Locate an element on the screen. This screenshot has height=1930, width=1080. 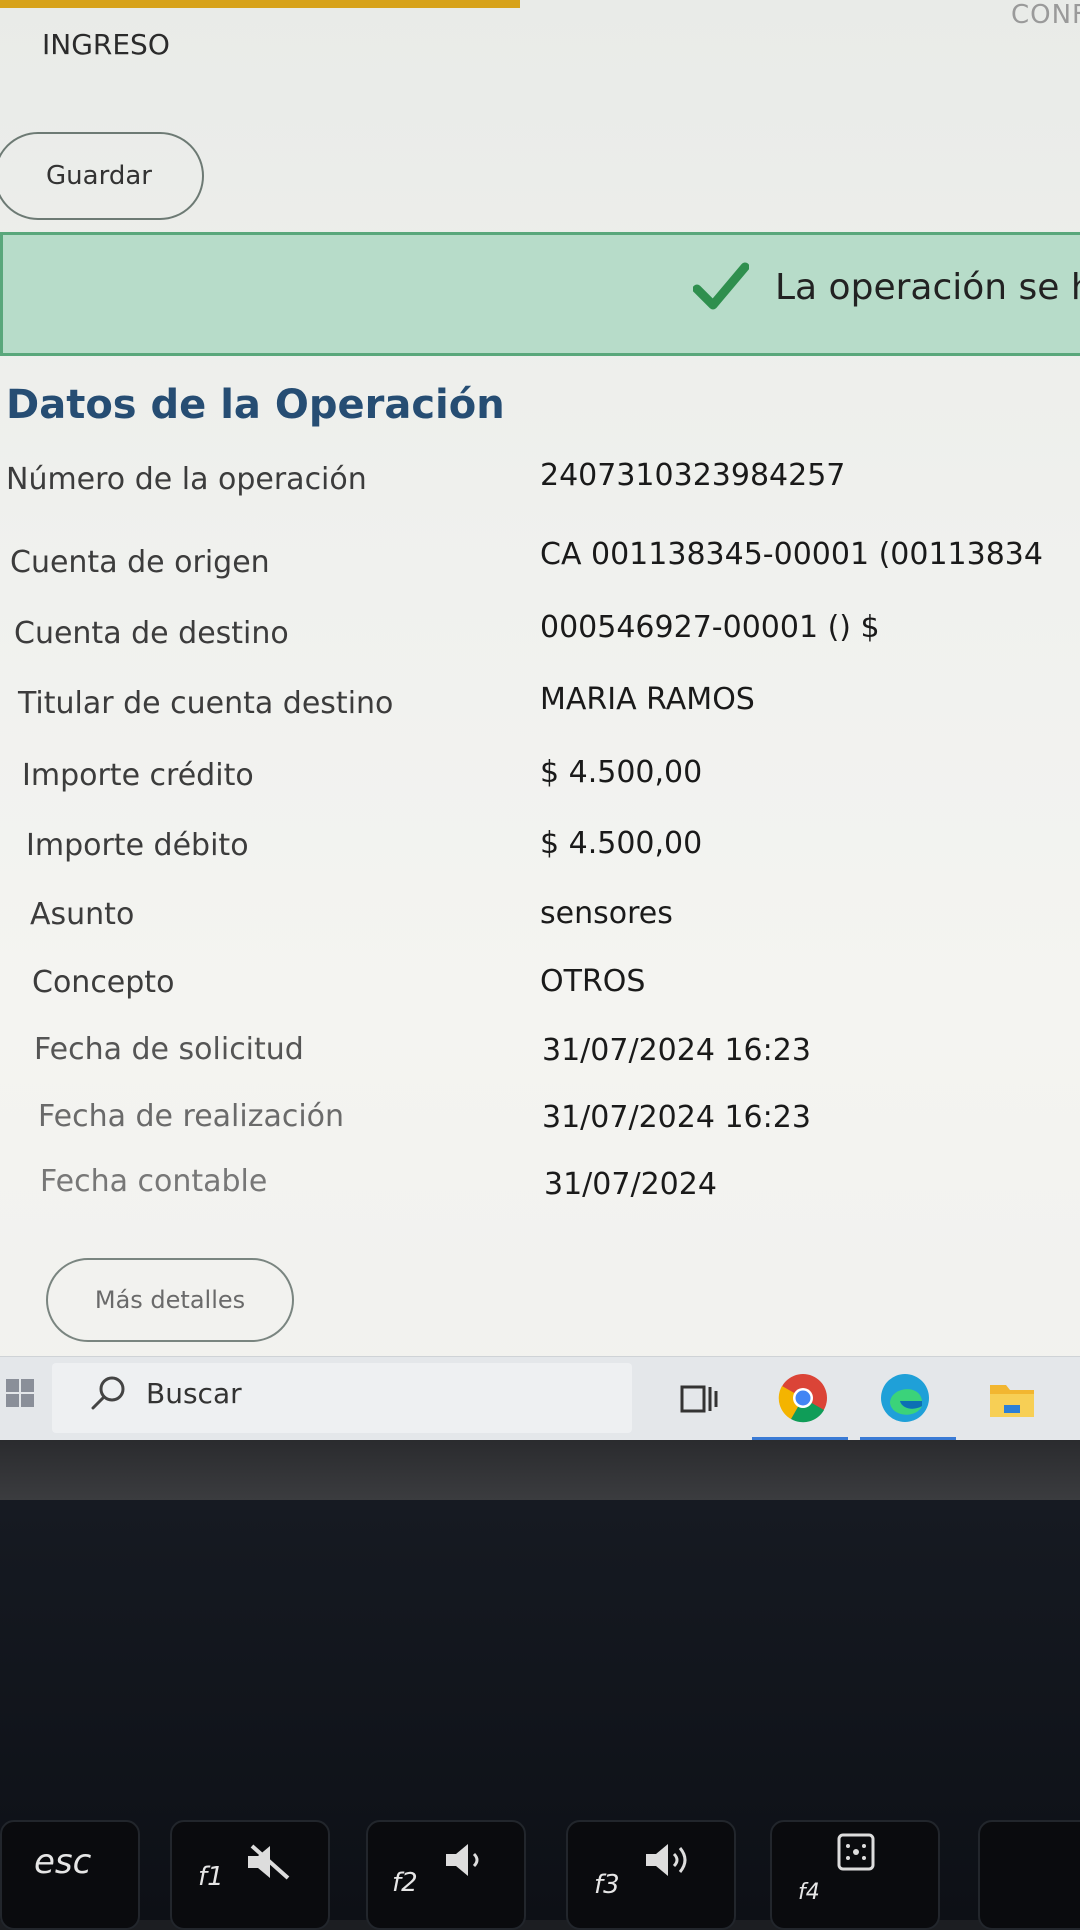
key-f3: f3 is located at coordinates (651, 1875).